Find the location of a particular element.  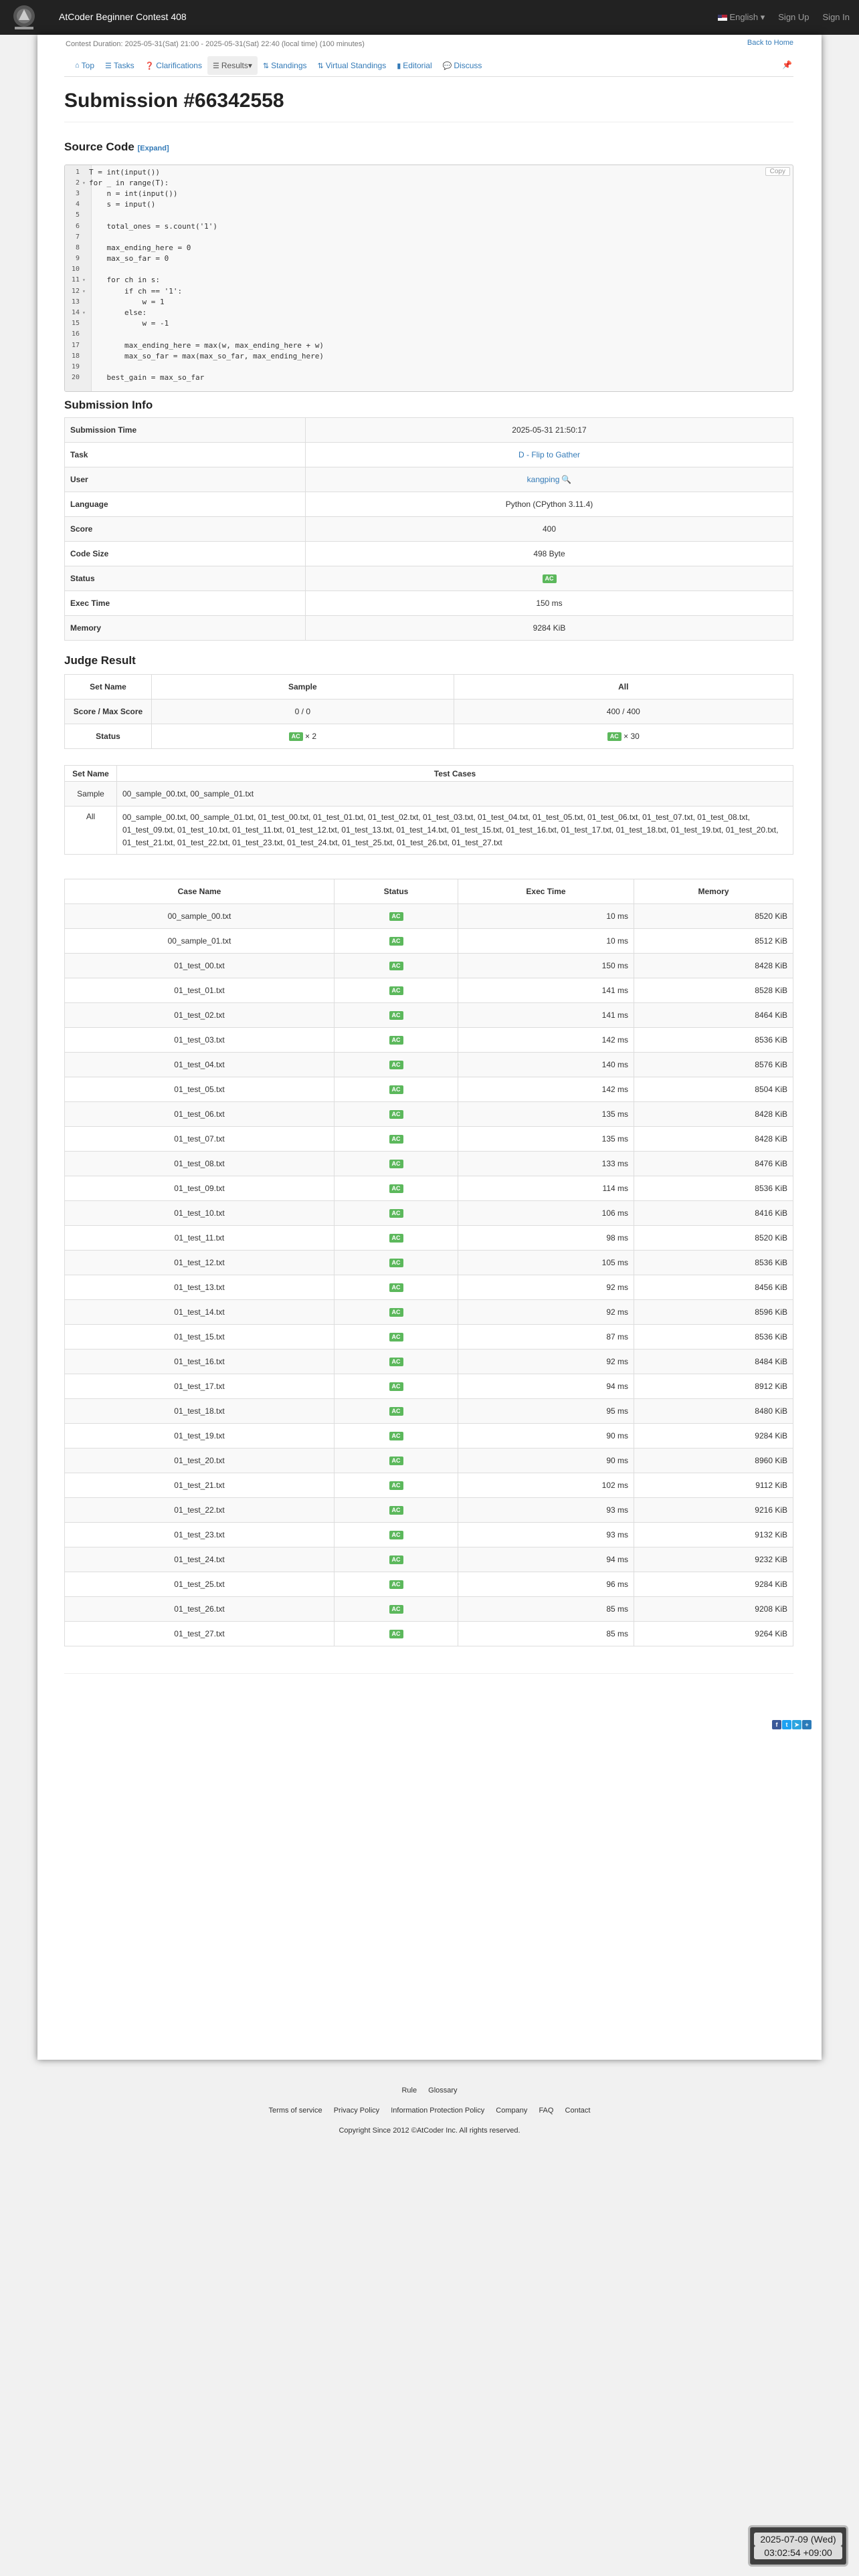

telegram-icon: ➤ is located at coordinates (796, 1725).